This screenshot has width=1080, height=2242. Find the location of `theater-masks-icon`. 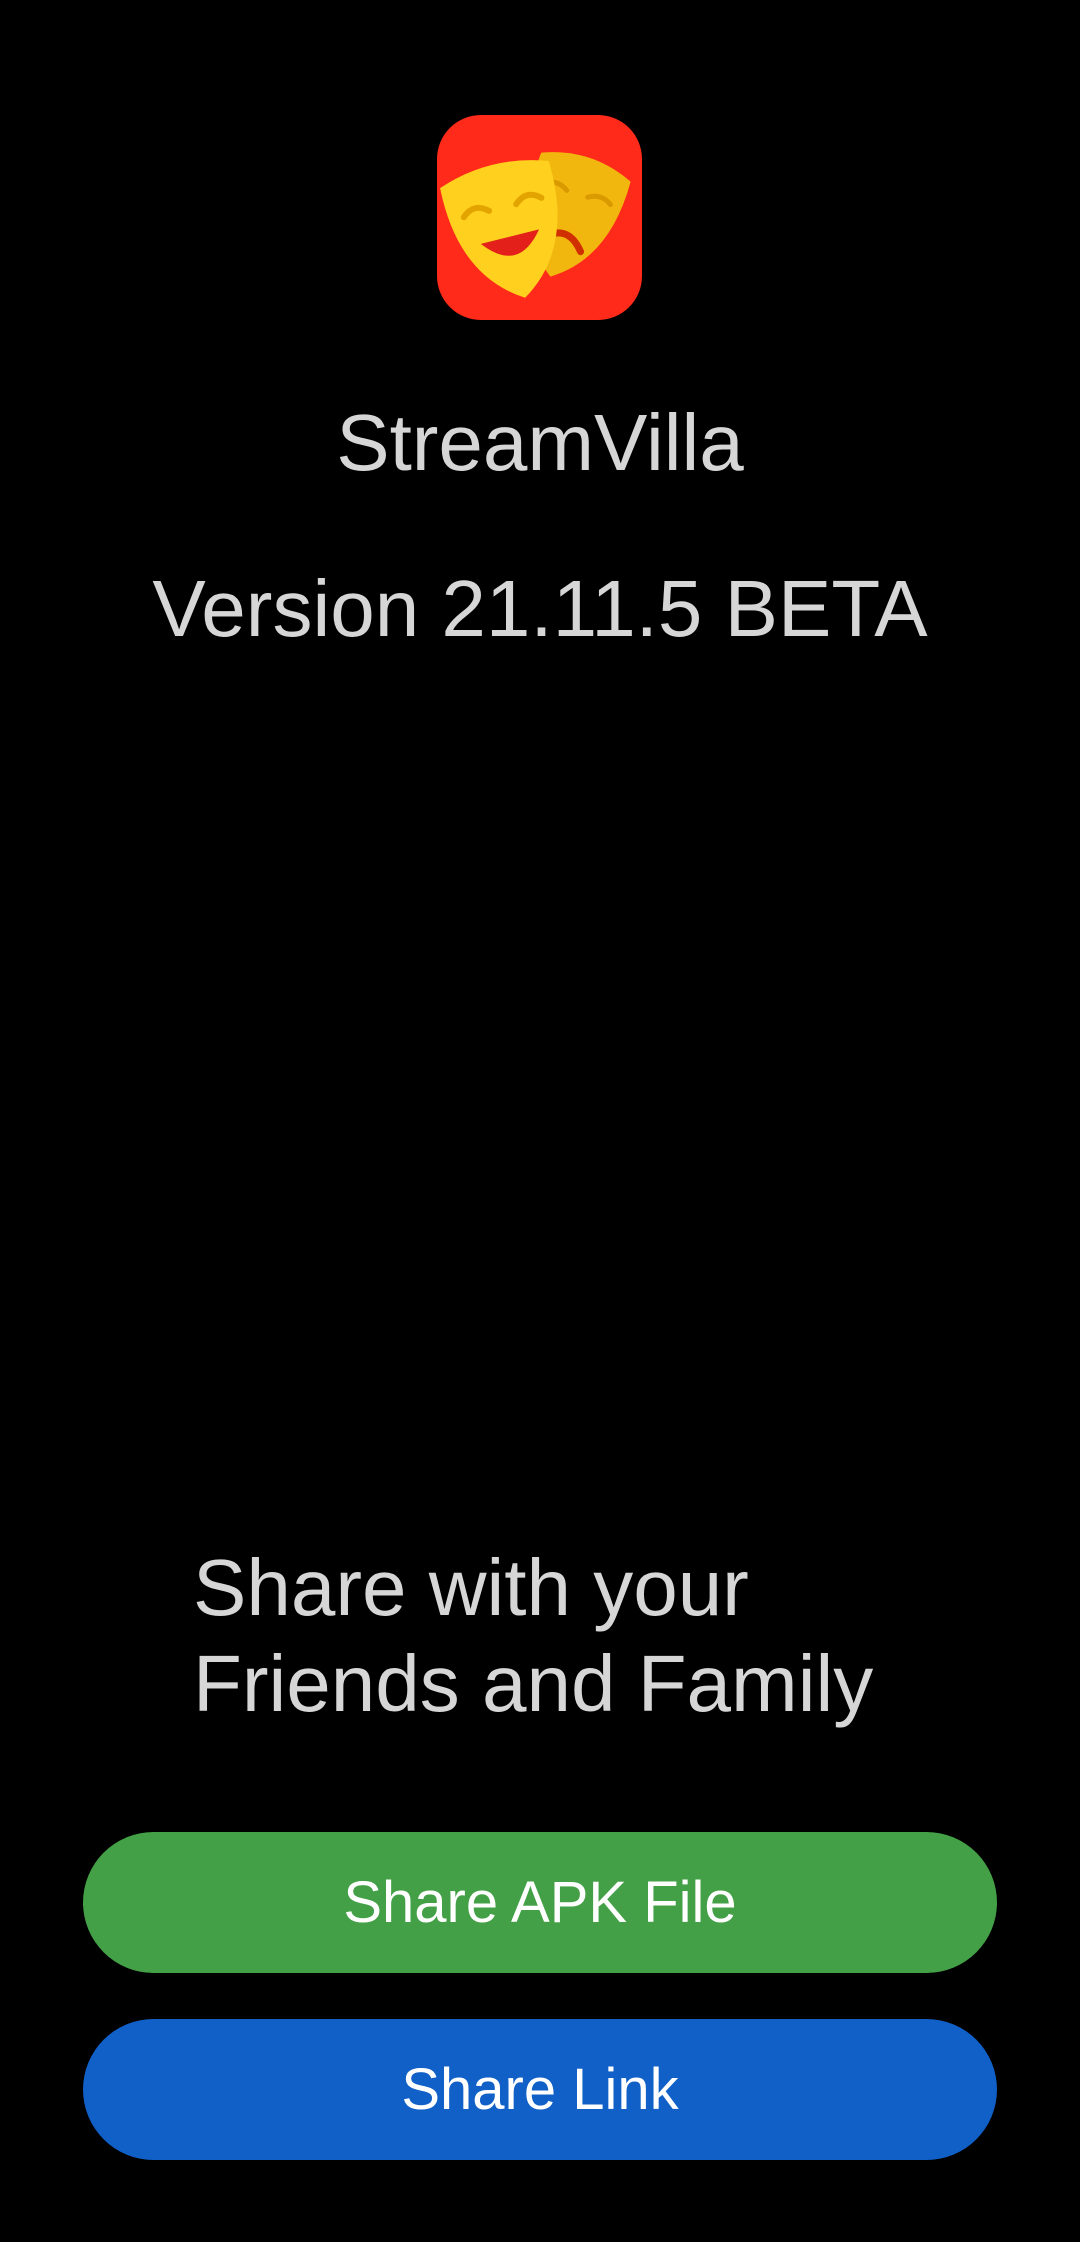

theater-masks-icon is located at coordinates (535, 225).